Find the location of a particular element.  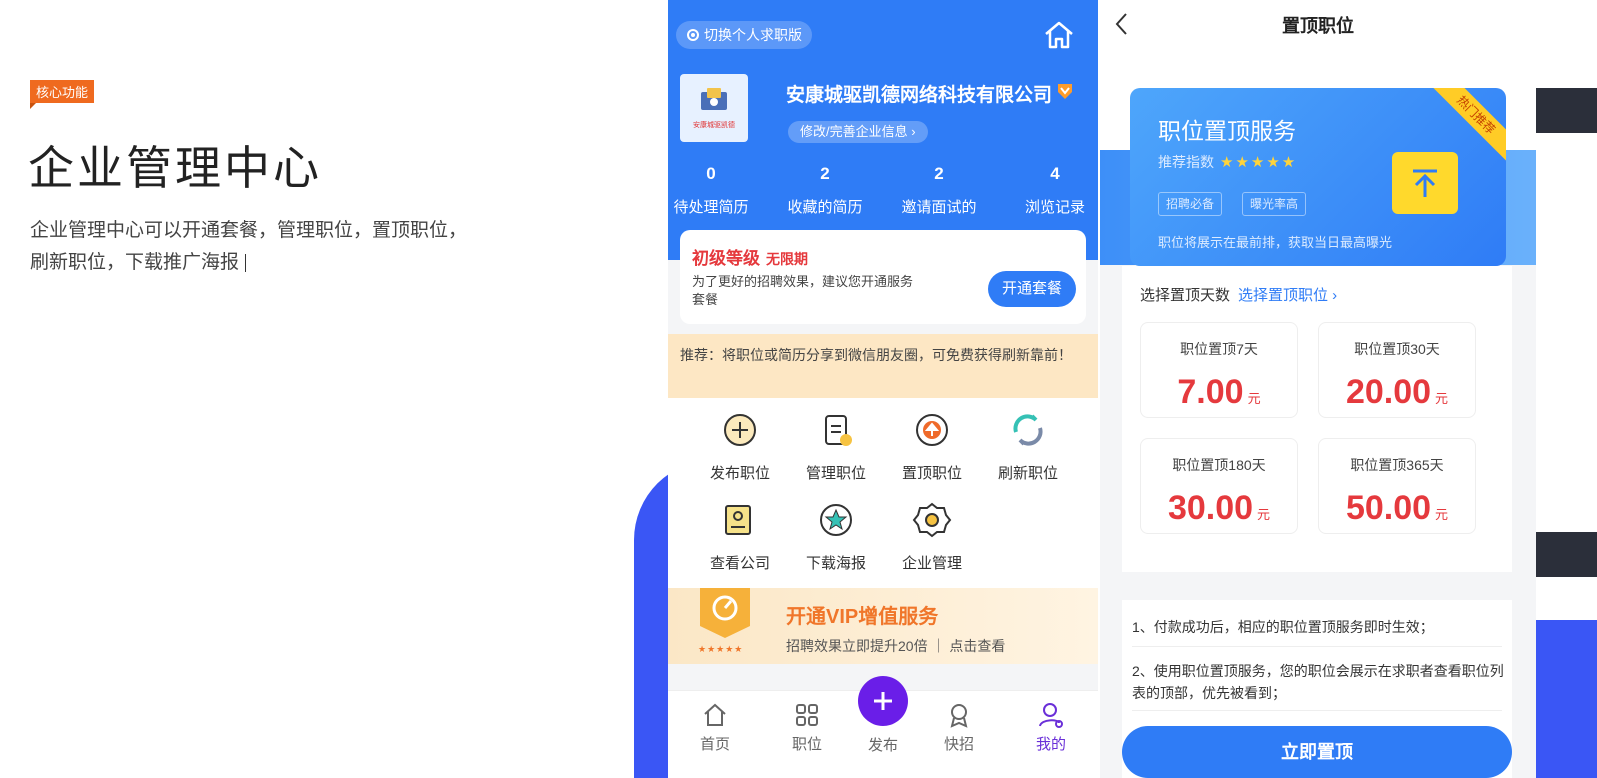

price-option-180d: 职位置顶180天 30.00 元 is located at coordinates (1219, 486).